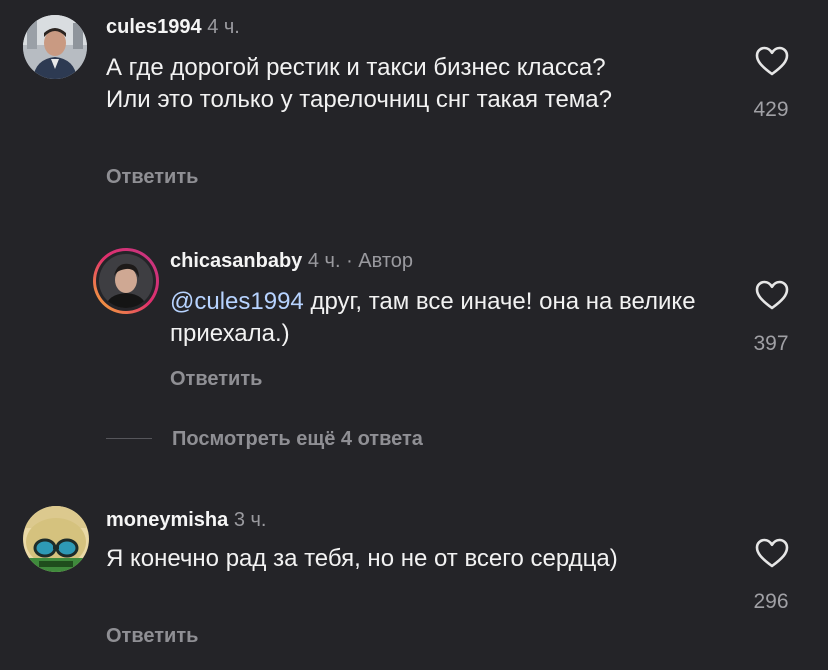 The width and height of the screenshot is (828, 670). I want to click on username: moneymisha, so click(167, 520).